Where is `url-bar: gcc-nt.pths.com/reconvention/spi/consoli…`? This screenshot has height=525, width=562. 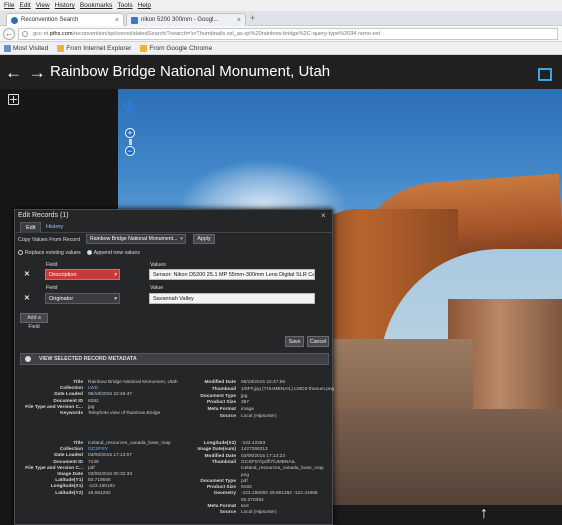
url-bar: gcc-nt.pths.com/reconvention/spi/consoli… is located at coordinates (288, 34).